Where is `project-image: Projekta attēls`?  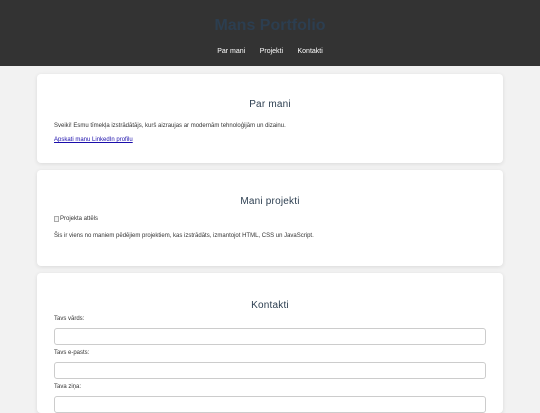 project-image: Projekta attēls is located at coordinates (270, 219).